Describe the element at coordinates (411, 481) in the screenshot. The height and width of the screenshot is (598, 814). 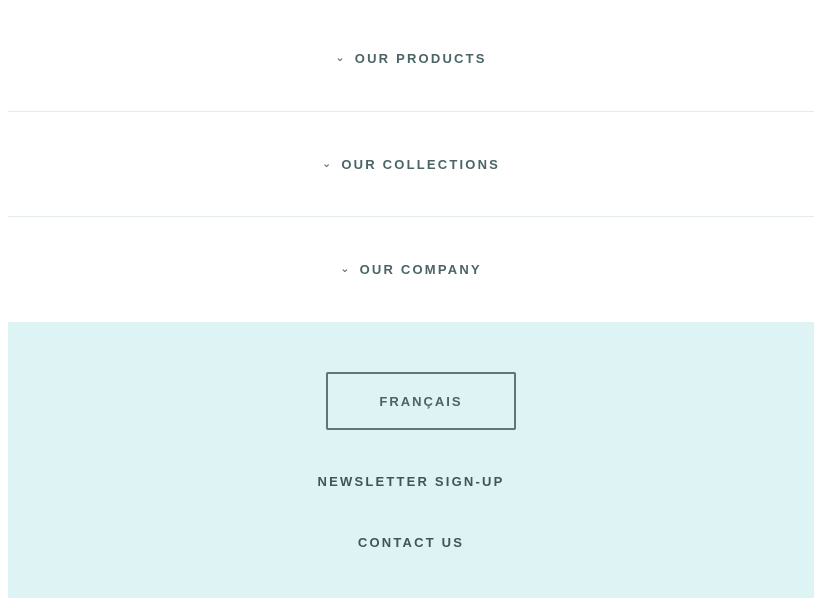
I see `newsletter-signup-link: NEWSLETTER SIGN-UP` at that location.